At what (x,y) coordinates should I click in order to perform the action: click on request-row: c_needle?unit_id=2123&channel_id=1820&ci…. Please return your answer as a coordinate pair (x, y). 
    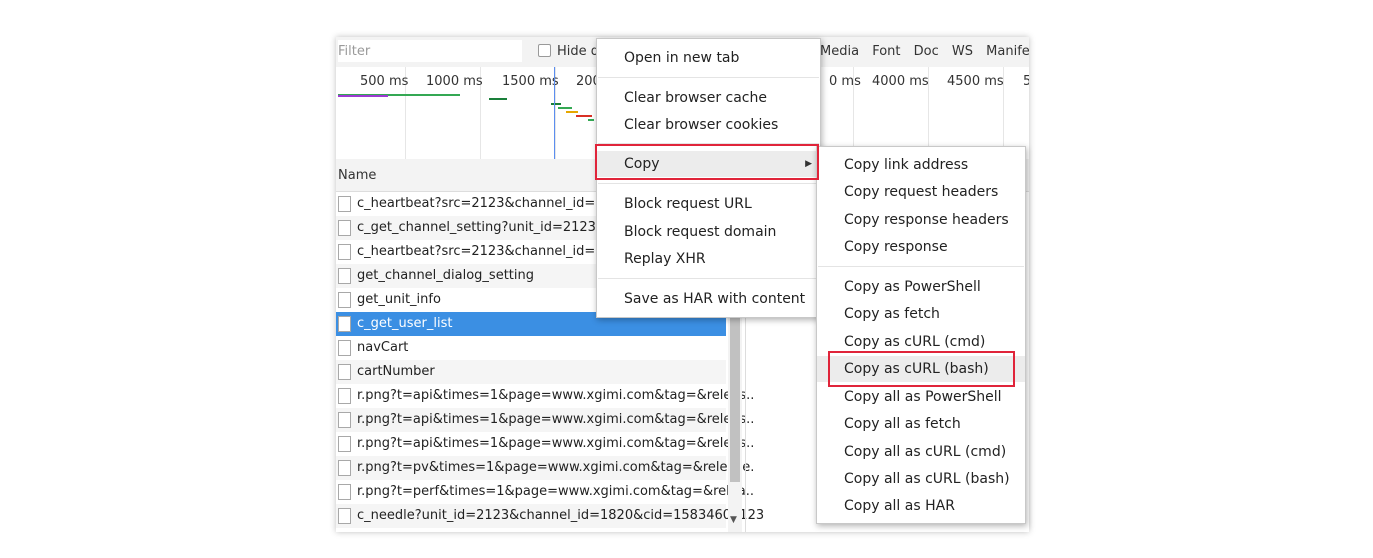
    Looking at the image, I should click on (550, 516).